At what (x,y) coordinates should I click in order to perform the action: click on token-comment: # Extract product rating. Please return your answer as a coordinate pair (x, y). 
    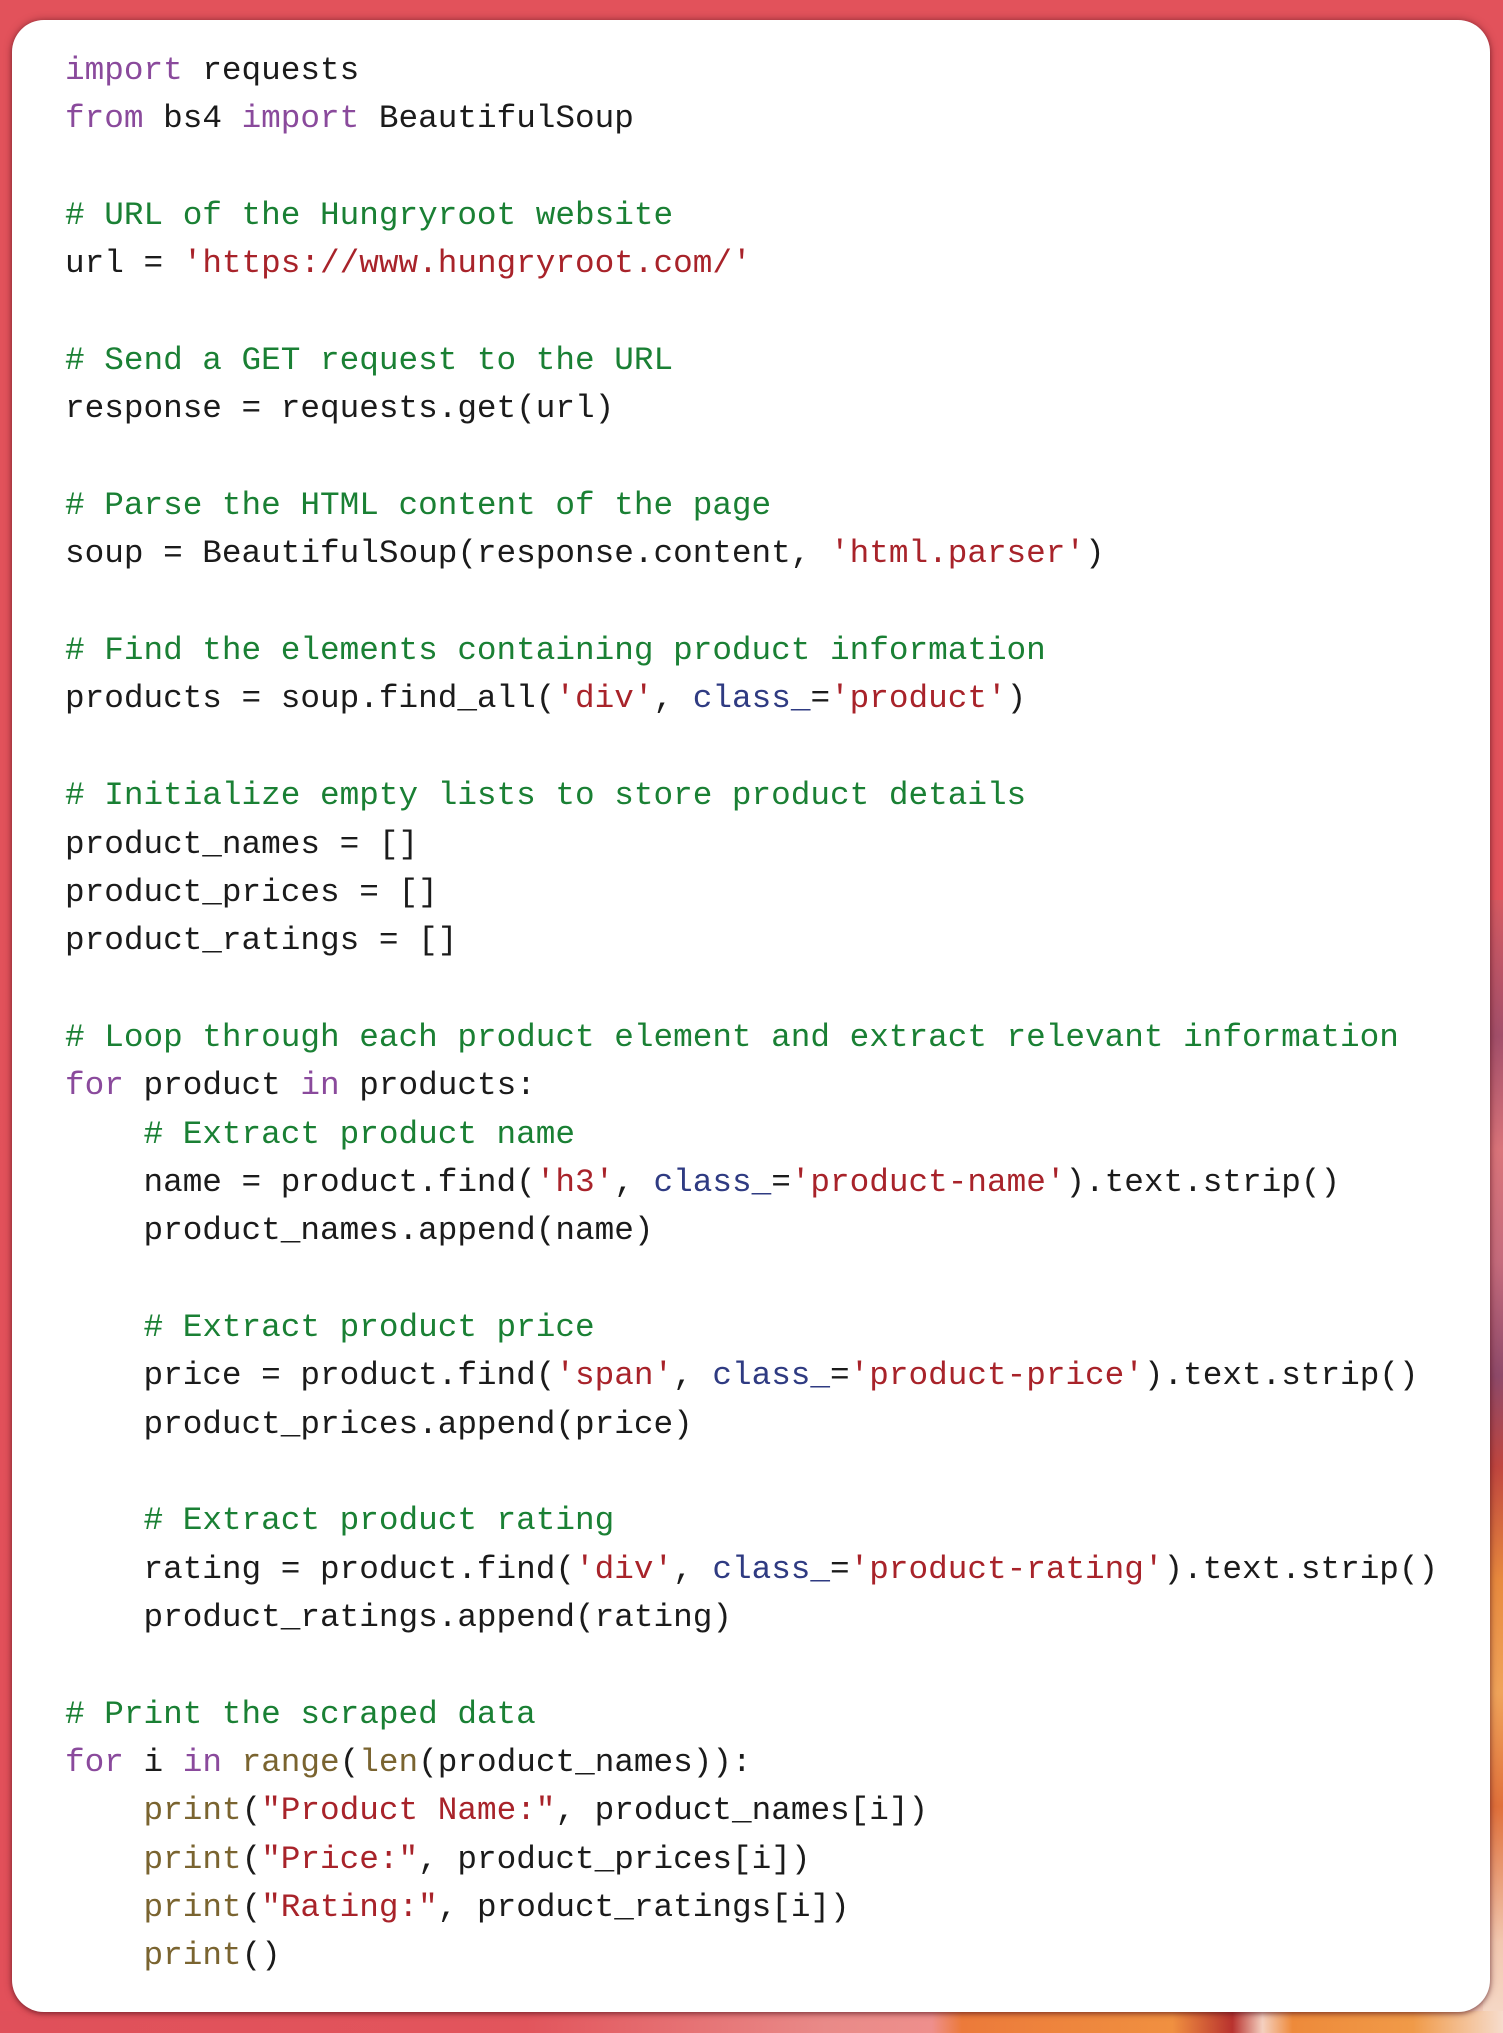
    Looking at the image, I should click on (379, 1521).